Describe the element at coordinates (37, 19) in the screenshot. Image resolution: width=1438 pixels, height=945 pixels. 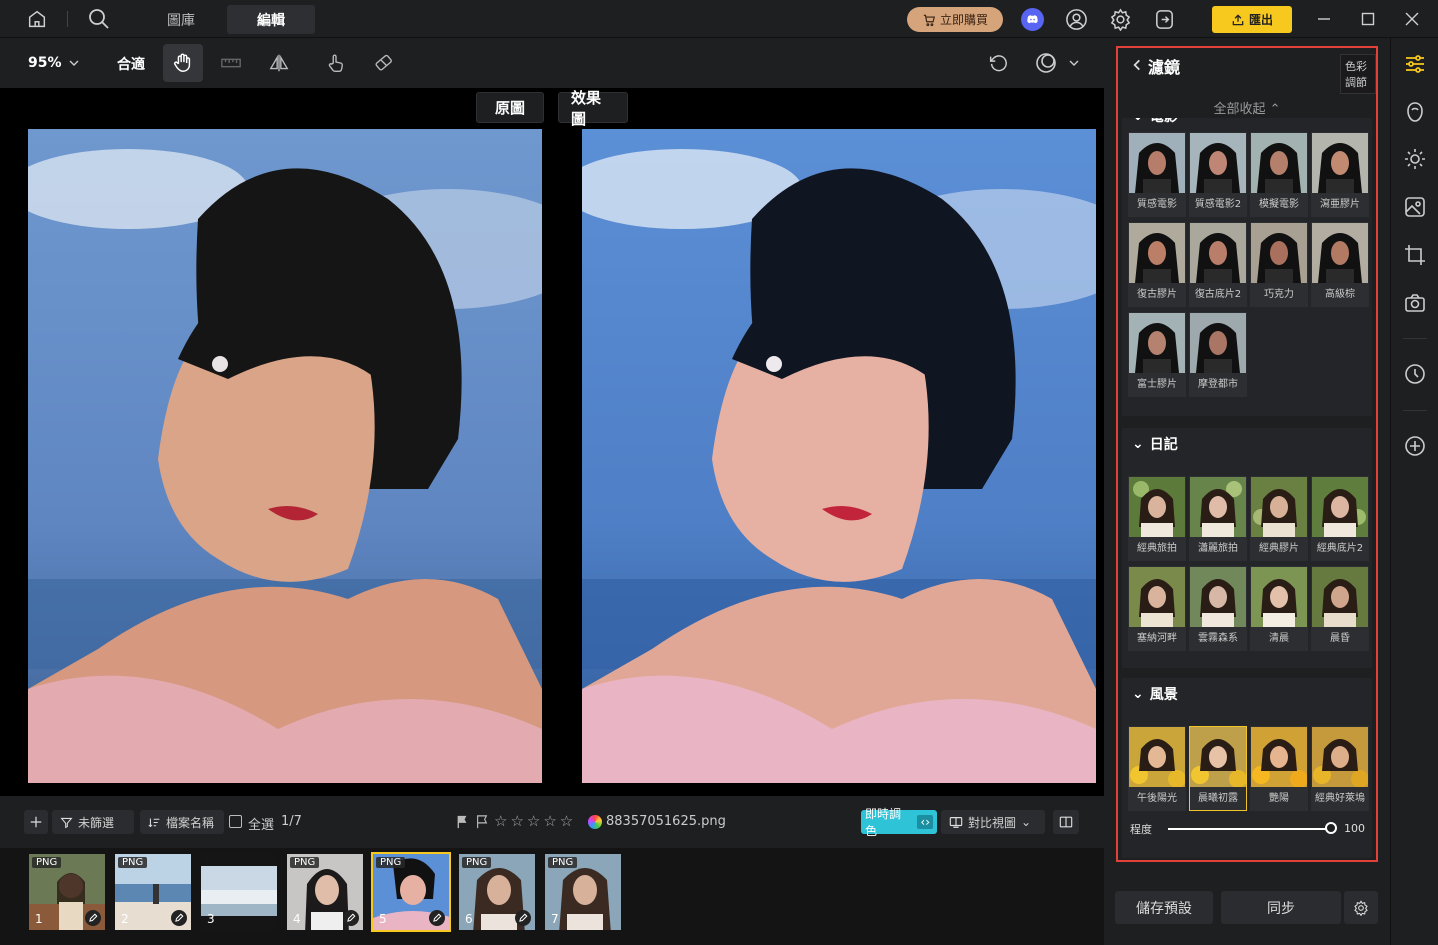
I see `home-icon` at that location.